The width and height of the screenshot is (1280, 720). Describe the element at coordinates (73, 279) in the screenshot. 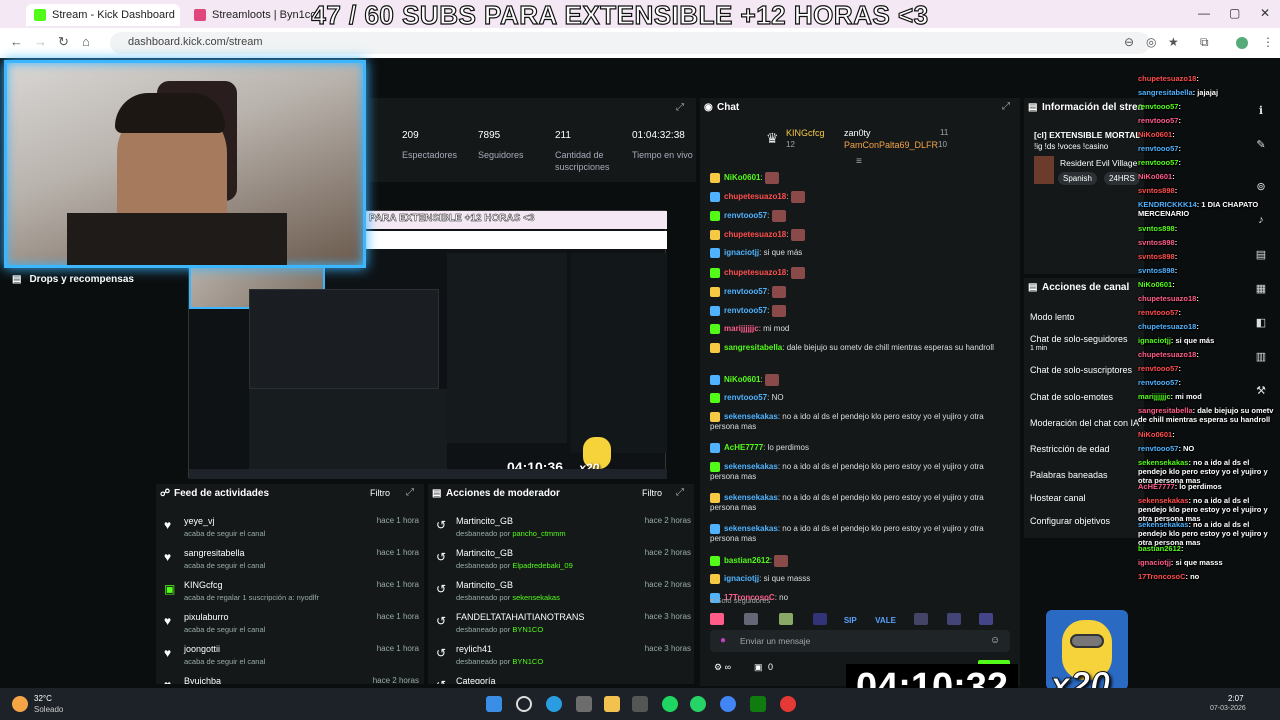

I see `sidebar-item-drops: ▤ Drops y recompensas` at that location.